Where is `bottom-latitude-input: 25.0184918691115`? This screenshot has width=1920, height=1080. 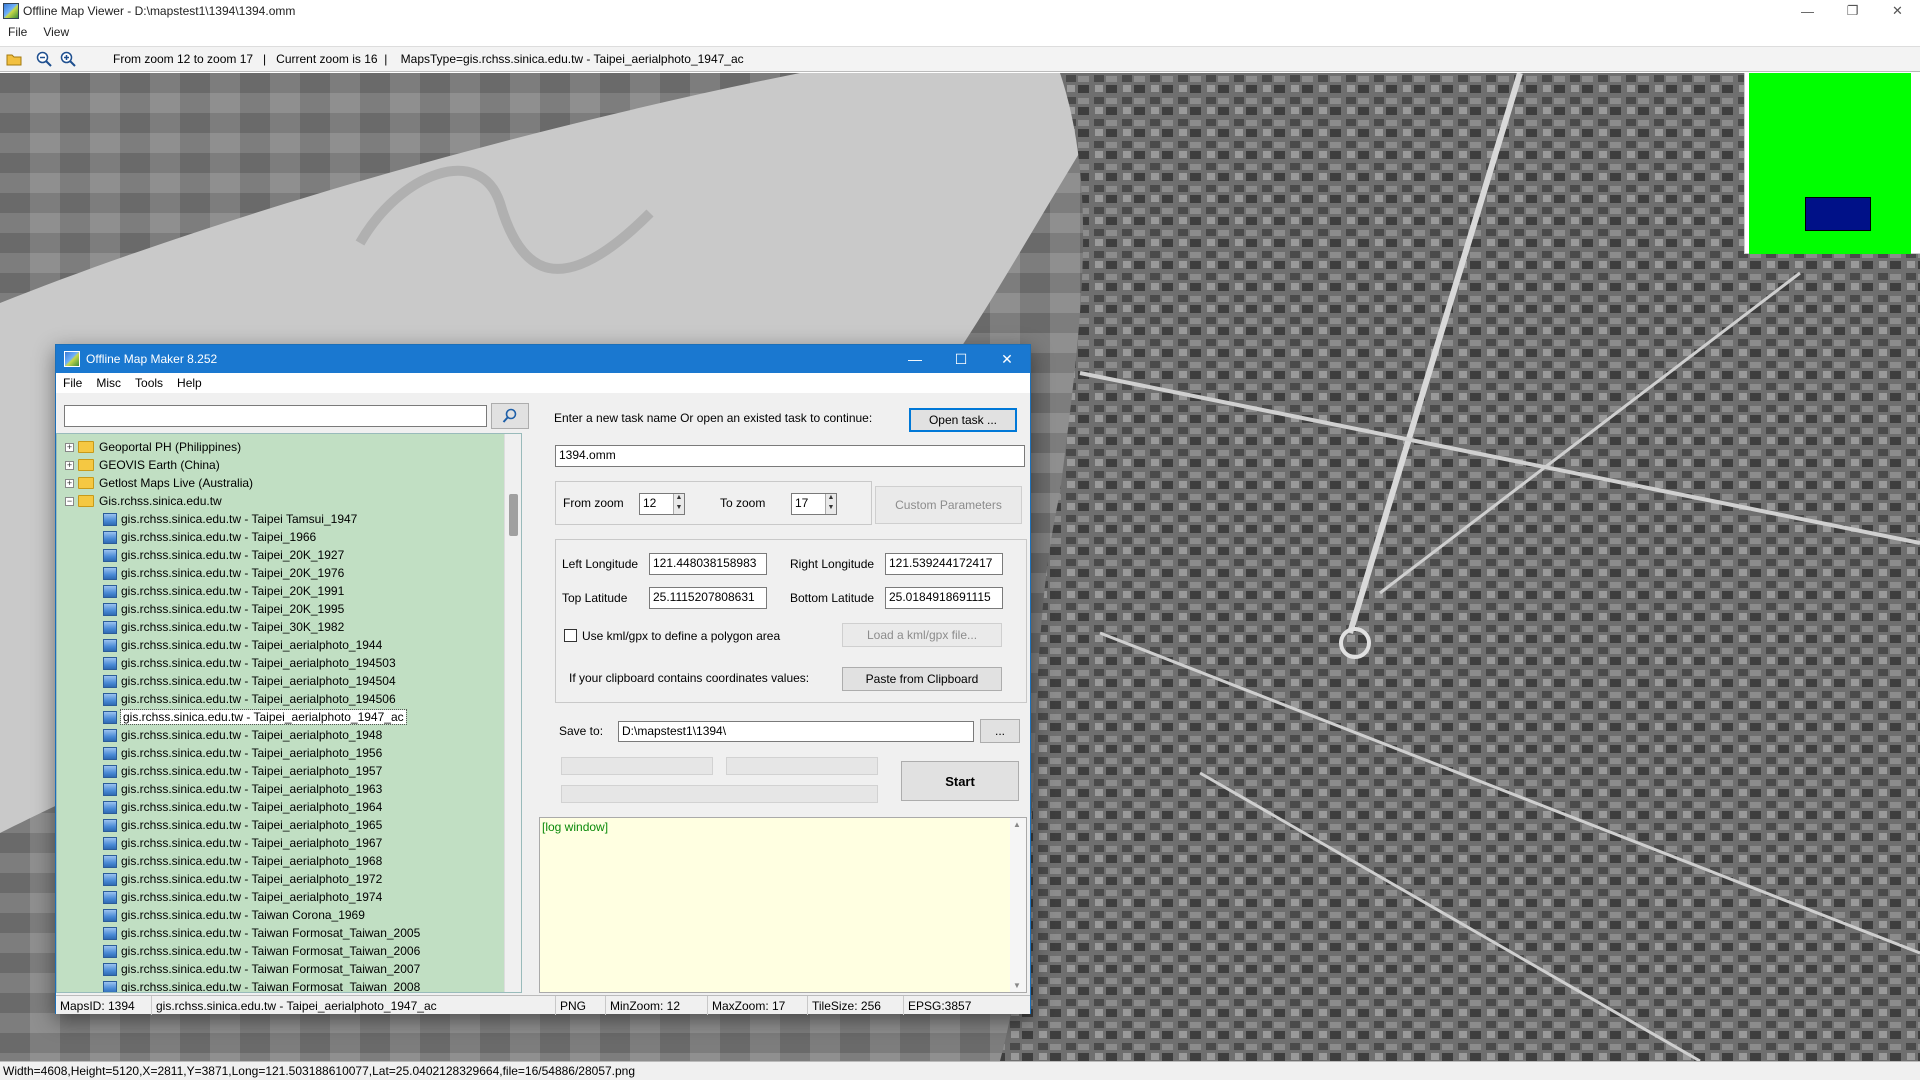 bottom-latitude-input: 25.0184918691115 is located at coordinates (944, 598).